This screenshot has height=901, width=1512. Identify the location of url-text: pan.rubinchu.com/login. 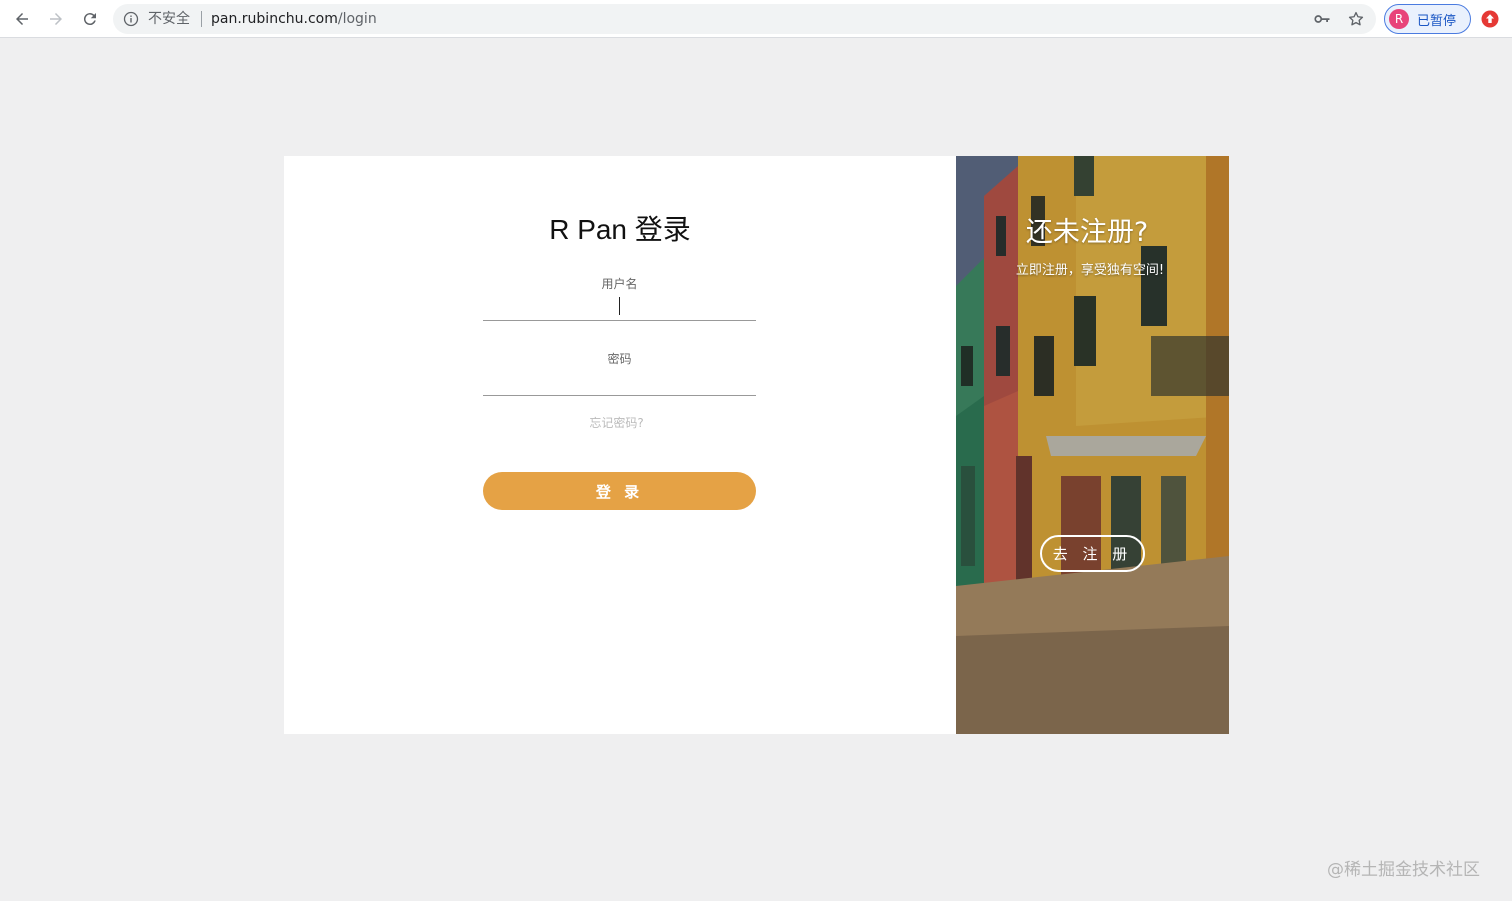
(294, 19).